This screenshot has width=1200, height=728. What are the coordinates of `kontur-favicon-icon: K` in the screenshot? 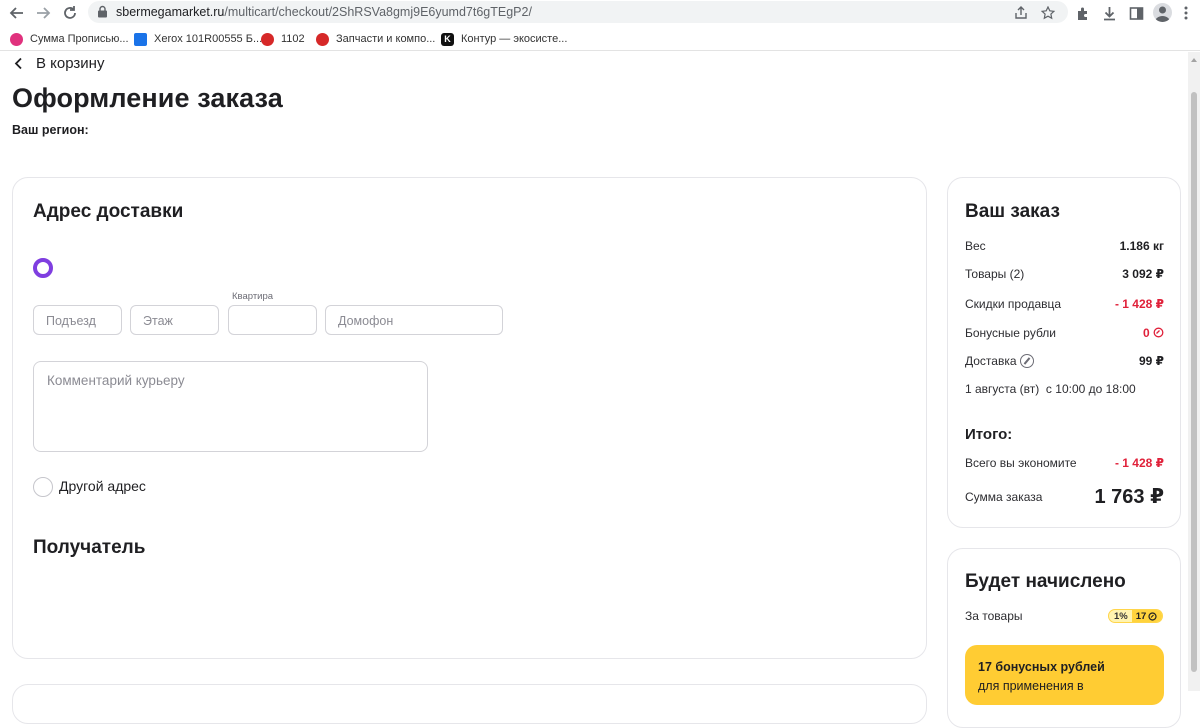 It's located at (447, 39).